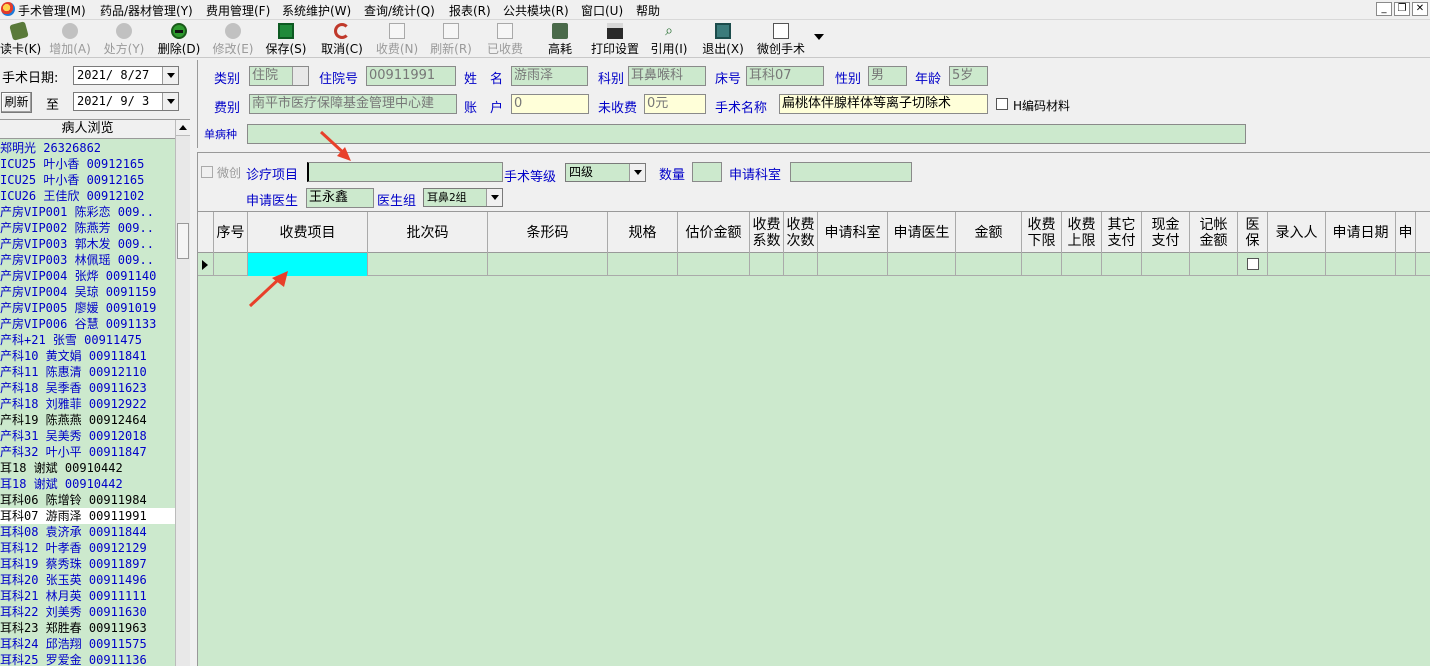 The height and width of the screenshot is (666, 1430). What do you see at coordinates (675, 104) in the screenshot?
I see `uncharged-field: 0元` at bounding box center [675, 104].